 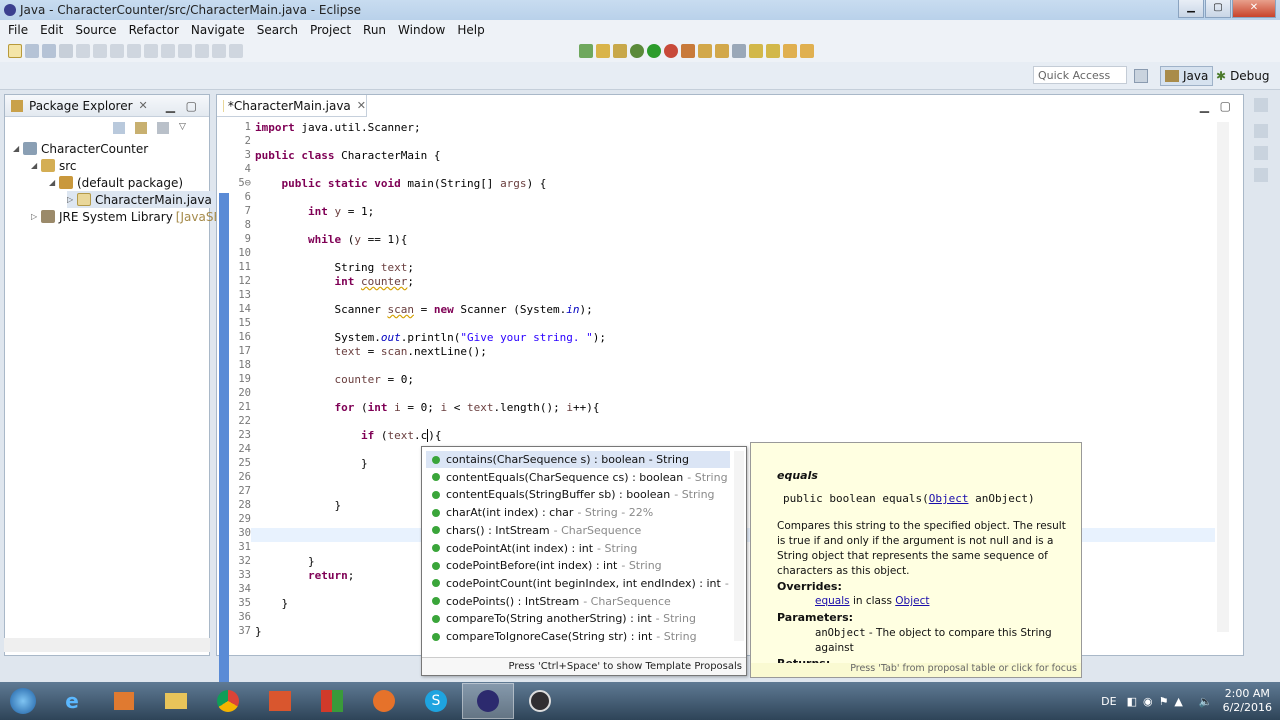 I want to click on open-perspective-button, so click(x=1141, y=76).